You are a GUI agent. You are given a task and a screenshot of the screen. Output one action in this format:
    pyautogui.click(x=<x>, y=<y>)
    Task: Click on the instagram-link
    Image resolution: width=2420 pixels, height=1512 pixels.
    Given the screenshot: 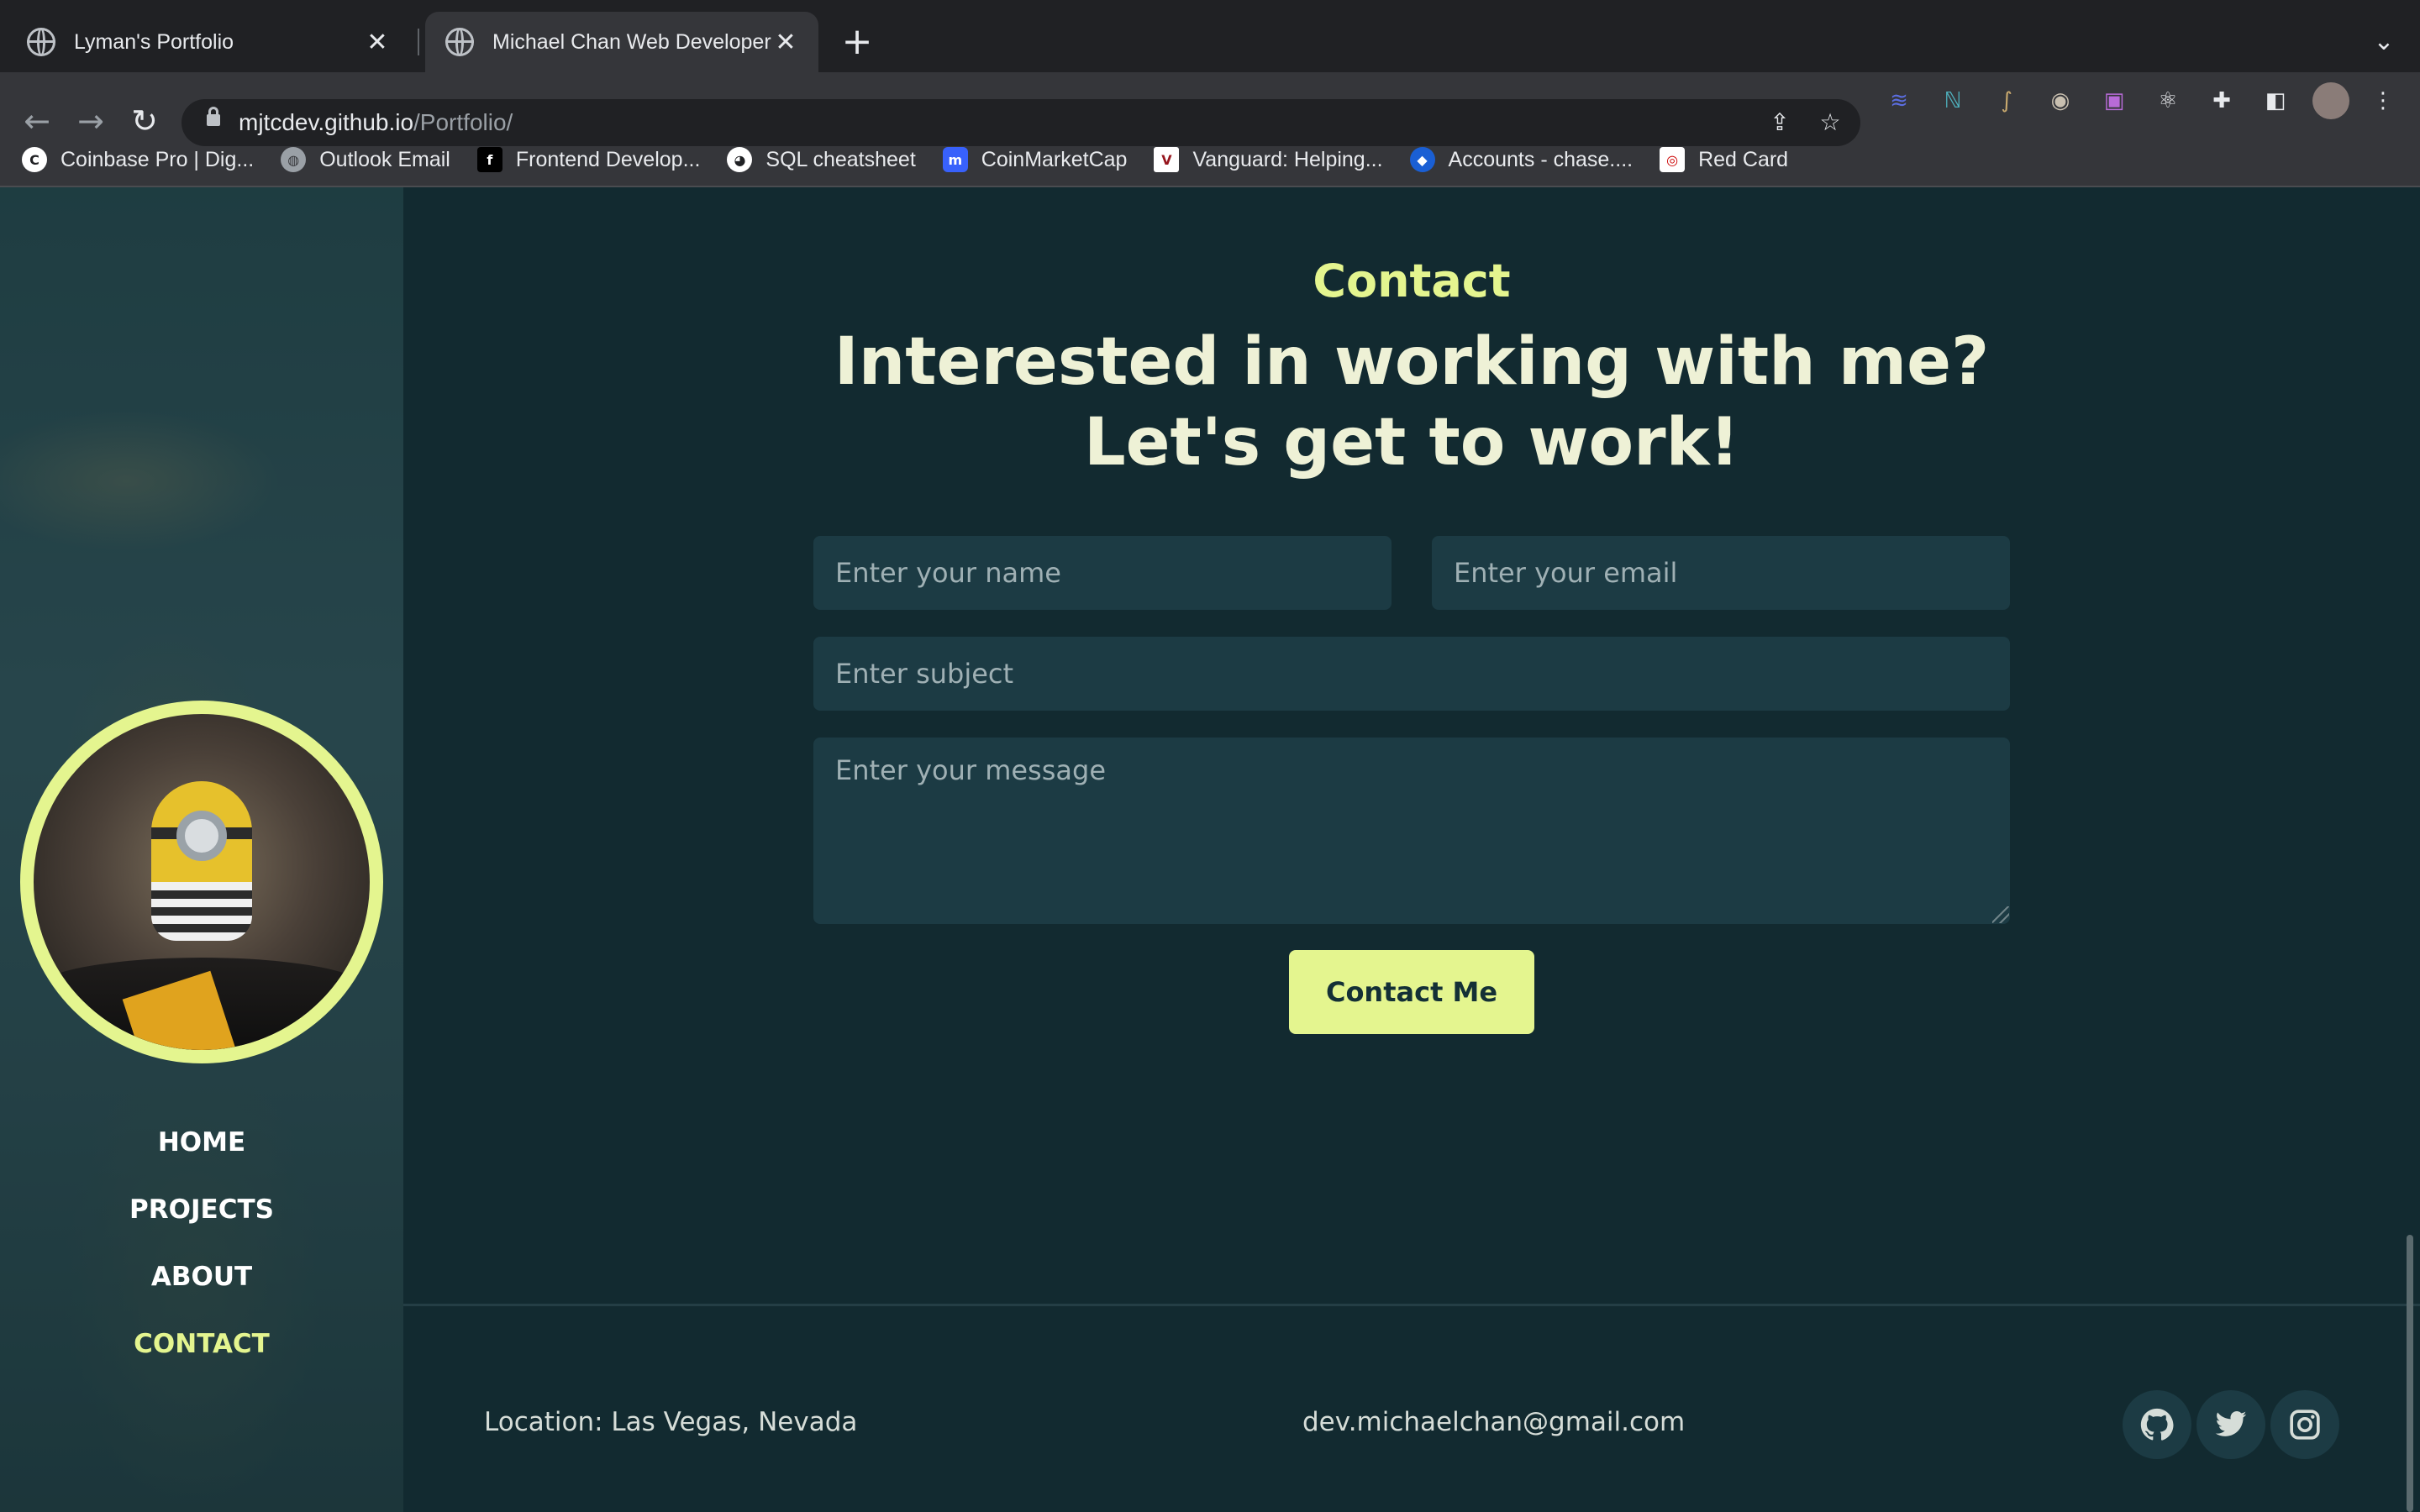 What is the action you would take?
    pyautogui.click(x=2304, y=1424)
    